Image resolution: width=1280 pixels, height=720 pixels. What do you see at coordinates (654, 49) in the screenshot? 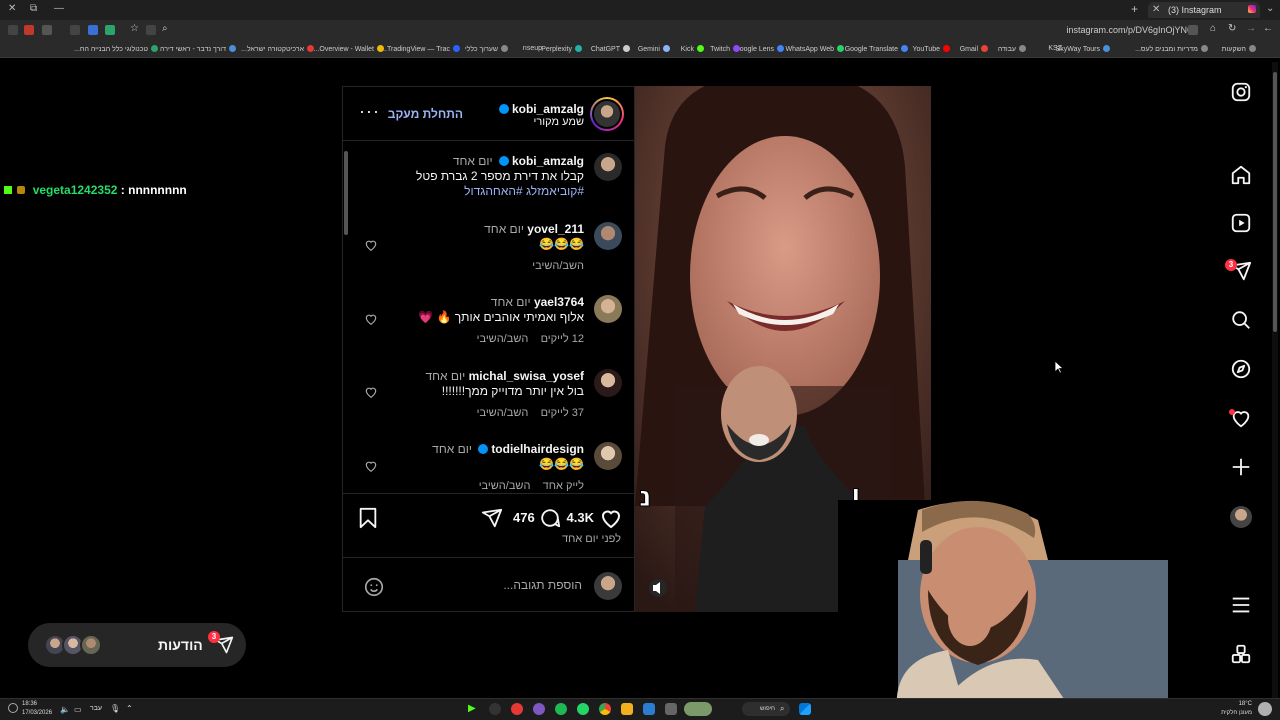
I see `bookmark-item: Gemini` at bounding box center [654, 49].